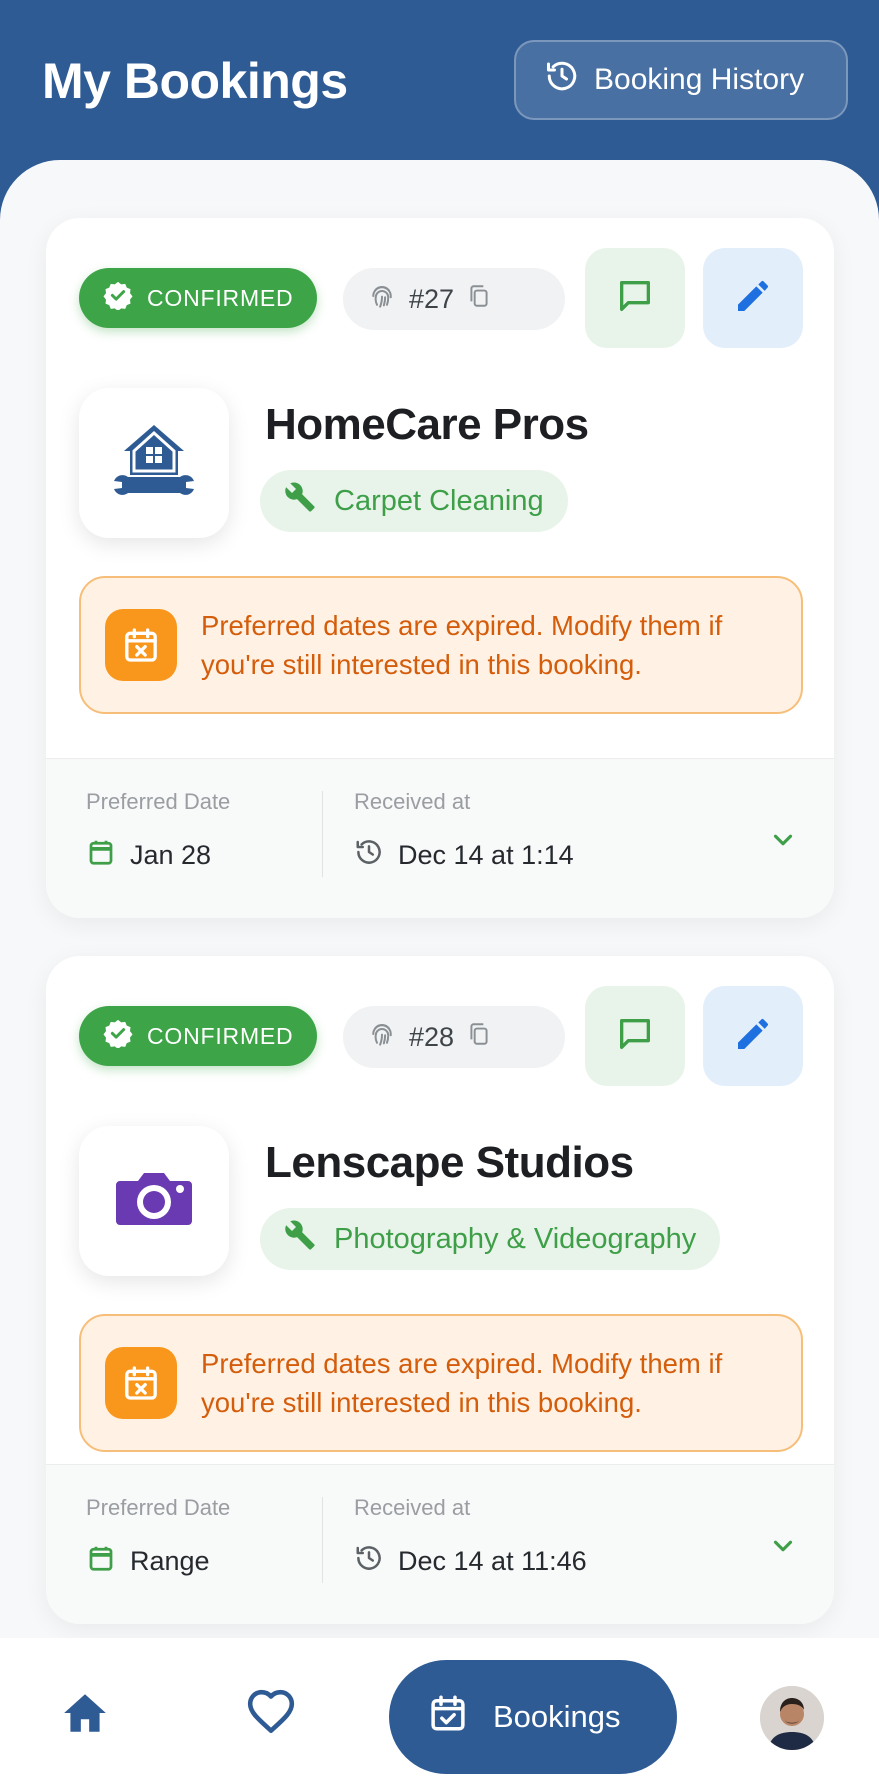 Image resolution: width=879 pixels, height=1789 pixels. Describe the element at coordinates (195, 81) in the screenshot. I see `page-title: My Bookings` at that location.